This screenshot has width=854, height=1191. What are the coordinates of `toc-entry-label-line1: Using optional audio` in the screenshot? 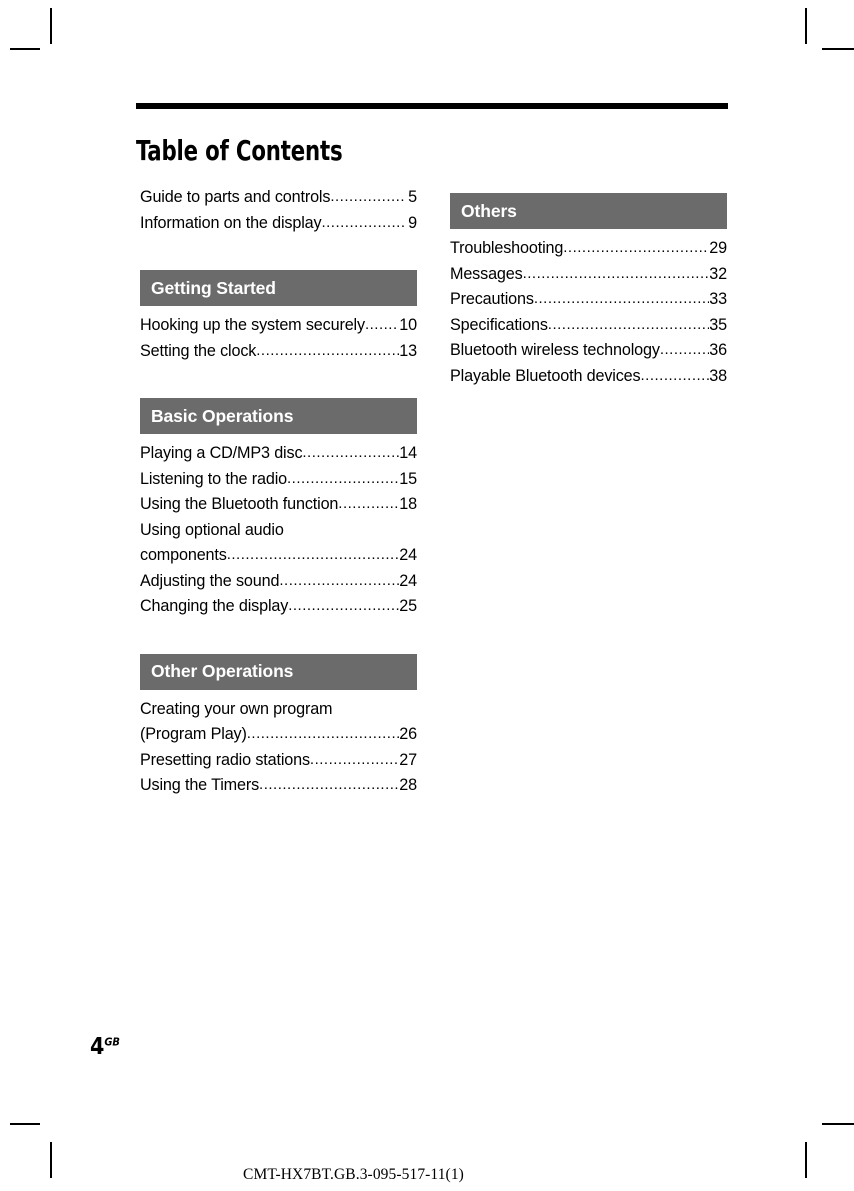 It's located at (212, 529).